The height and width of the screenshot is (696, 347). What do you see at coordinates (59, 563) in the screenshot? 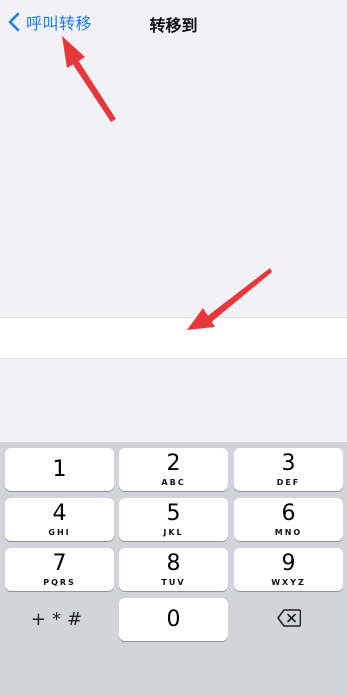
I see `key-digit: 7` at bounding box center [59, 563].